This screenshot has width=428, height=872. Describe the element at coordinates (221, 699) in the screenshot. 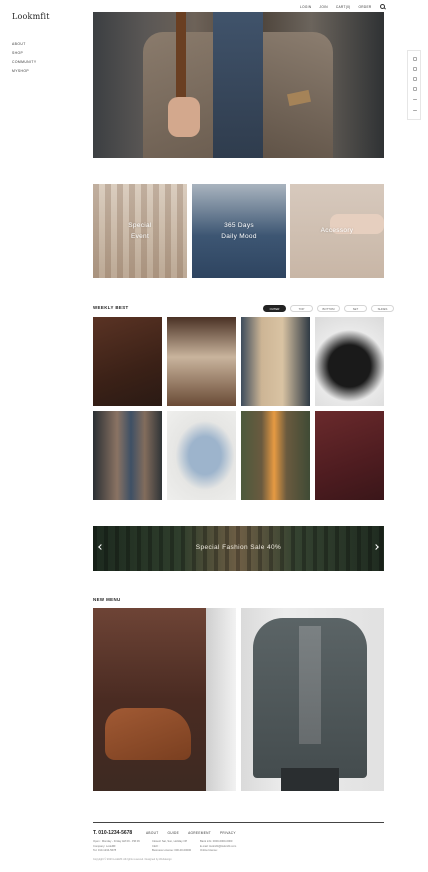

I see `door-image` at that location.